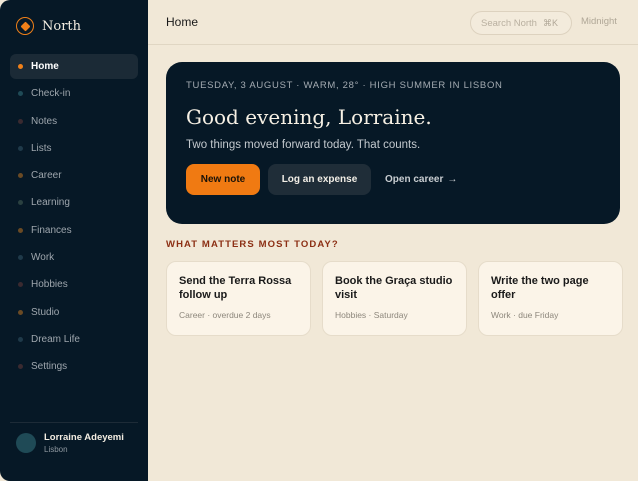 The height and width of the screenshot is (481, 638). What do you see at coordinates (74, 312) in the screenshot?
I see `sidebar-item-studio: Studio` at bounding box center [74, 312].